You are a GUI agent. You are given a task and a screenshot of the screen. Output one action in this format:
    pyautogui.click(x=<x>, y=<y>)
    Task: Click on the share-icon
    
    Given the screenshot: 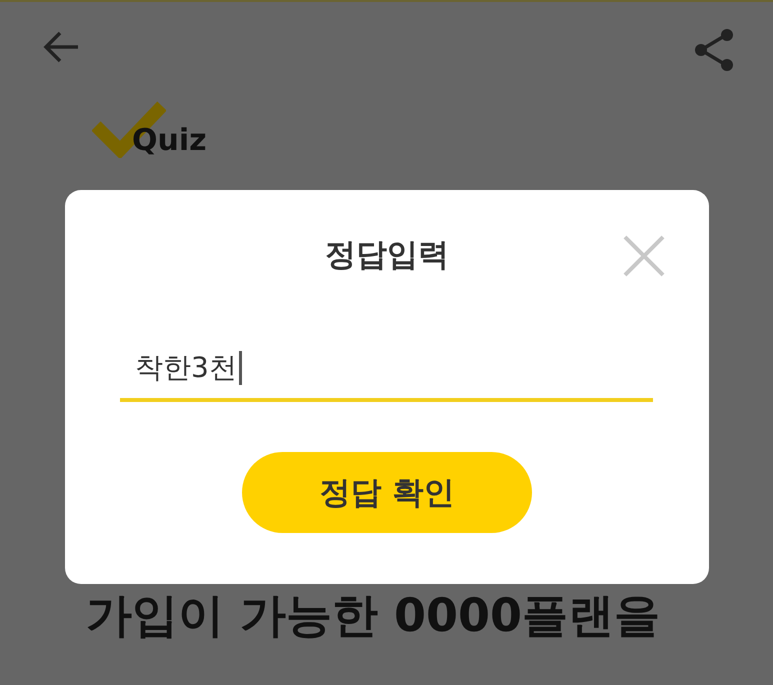 What is the action you would take?
    pyautogui.click(x=714, y=50)
    